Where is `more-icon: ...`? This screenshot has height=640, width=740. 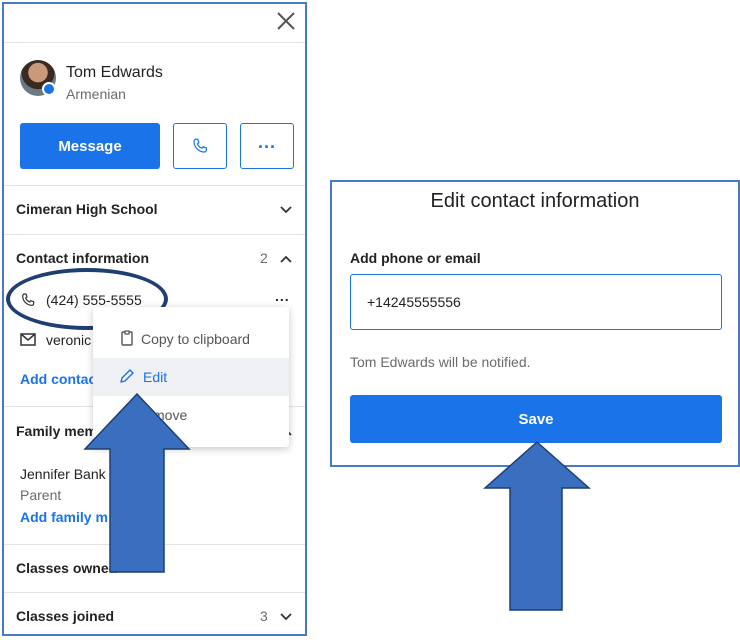 more-icon: ... is located at coordinates (266, 141).